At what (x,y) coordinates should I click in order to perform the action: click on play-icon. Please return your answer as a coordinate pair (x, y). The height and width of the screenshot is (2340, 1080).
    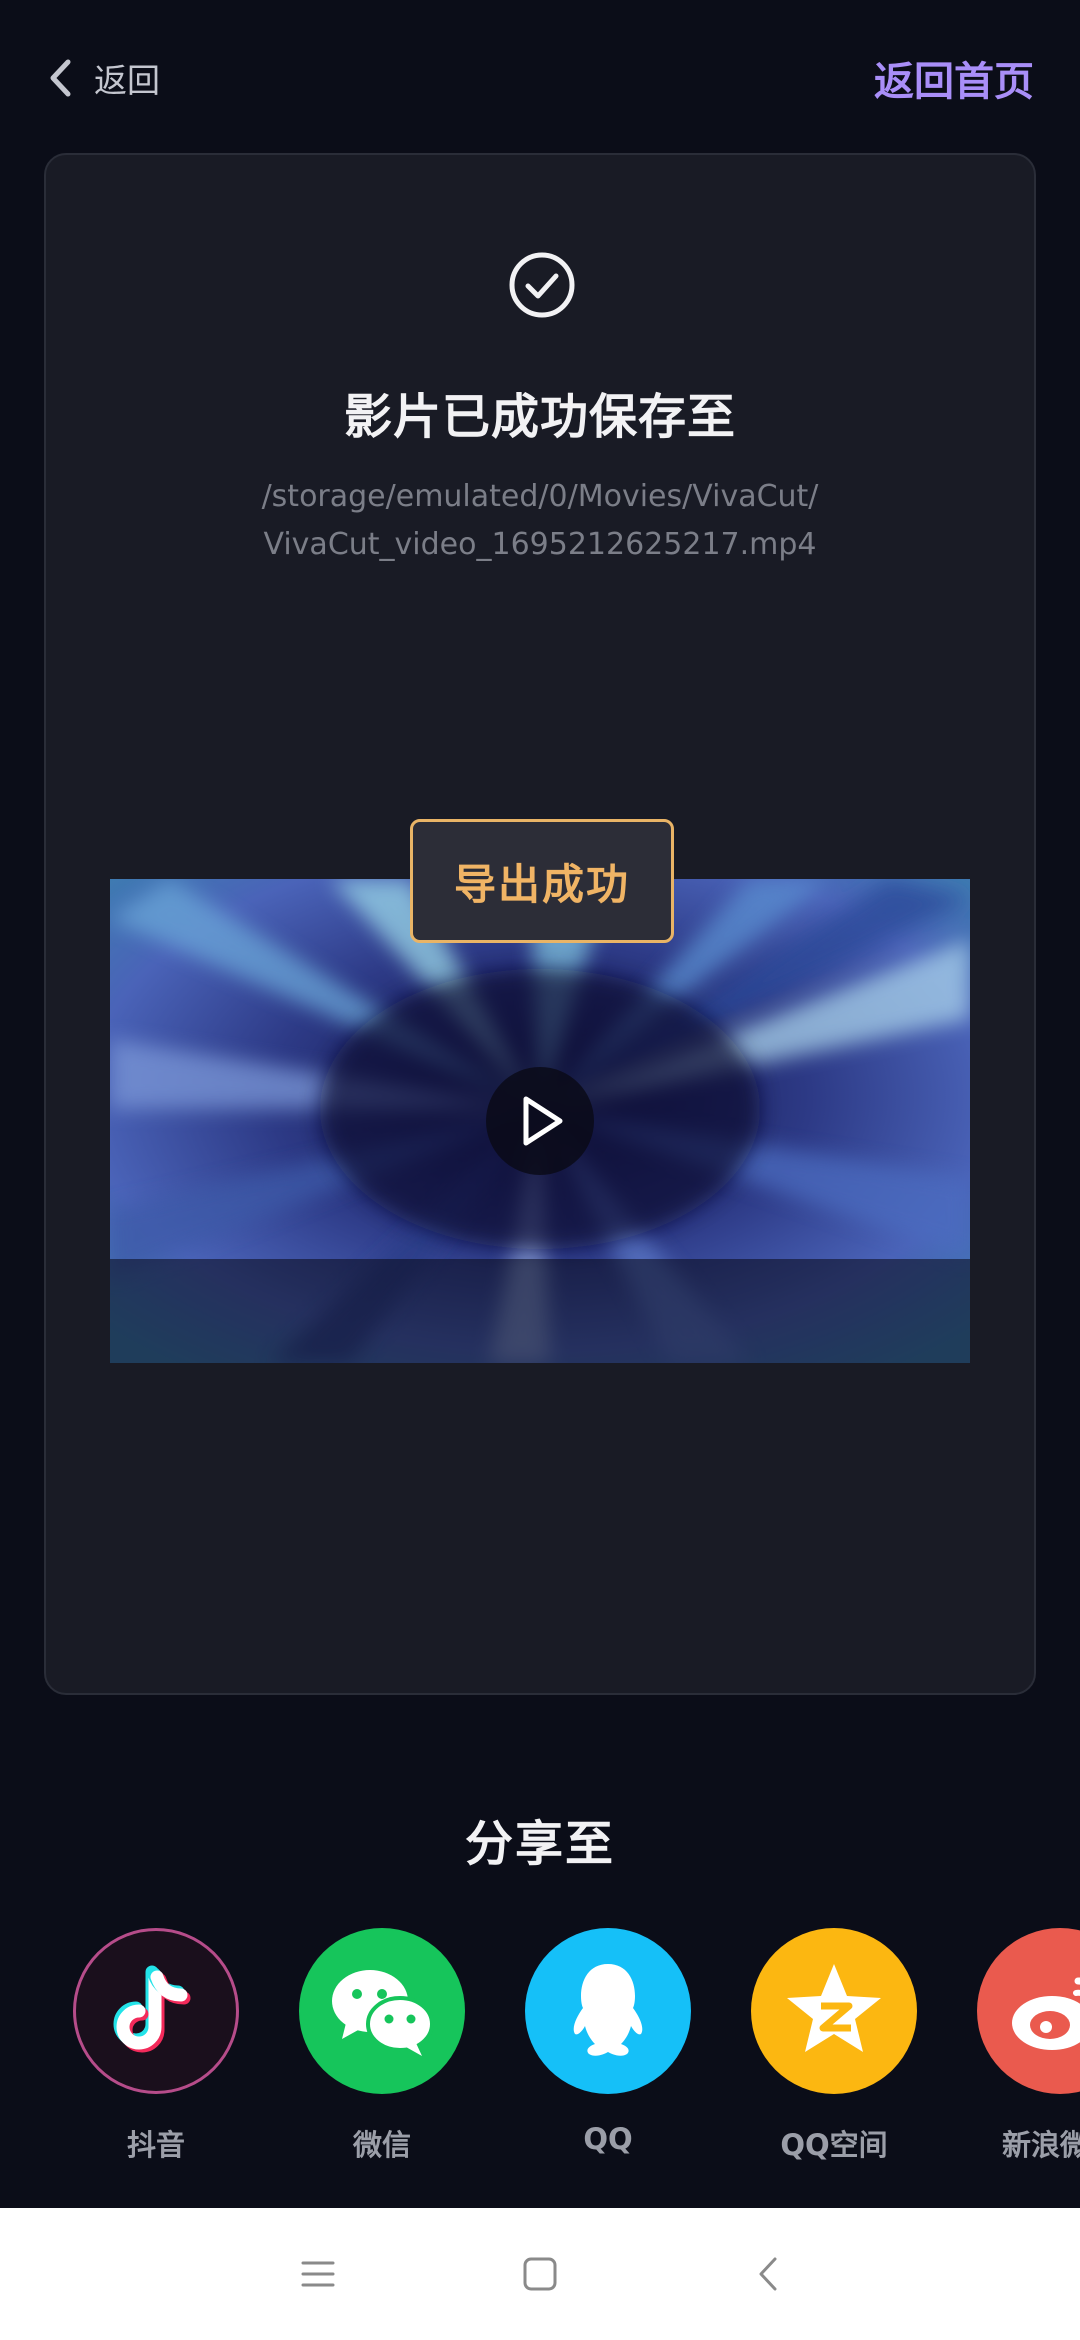
    Looking at the image, I should click on (543, 1121).